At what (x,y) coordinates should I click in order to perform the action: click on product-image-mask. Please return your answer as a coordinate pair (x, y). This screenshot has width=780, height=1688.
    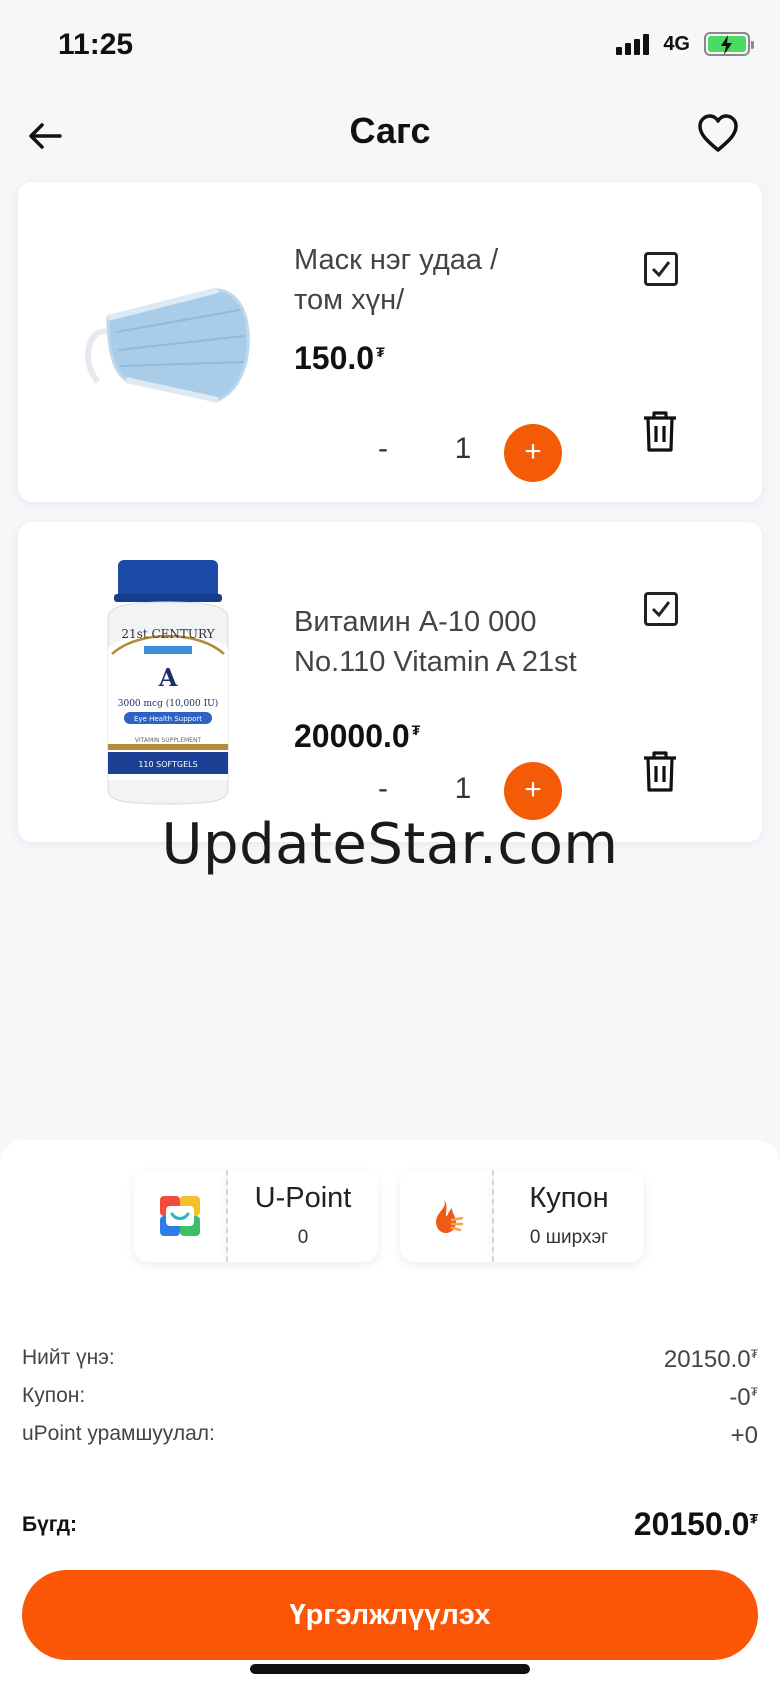
    Looking at the image, I should click on (168, 342).